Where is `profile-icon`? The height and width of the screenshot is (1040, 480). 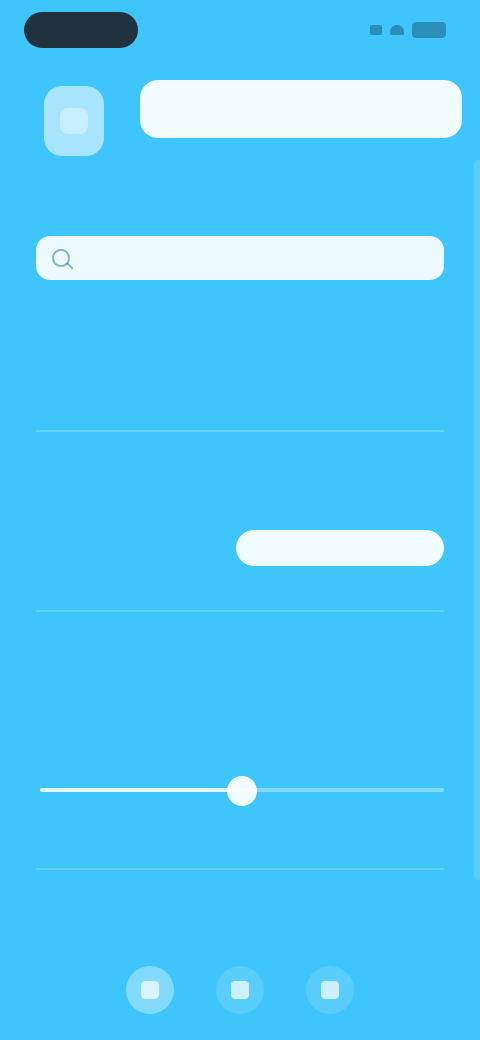 profile-icon is located at coordinates (330, 990).